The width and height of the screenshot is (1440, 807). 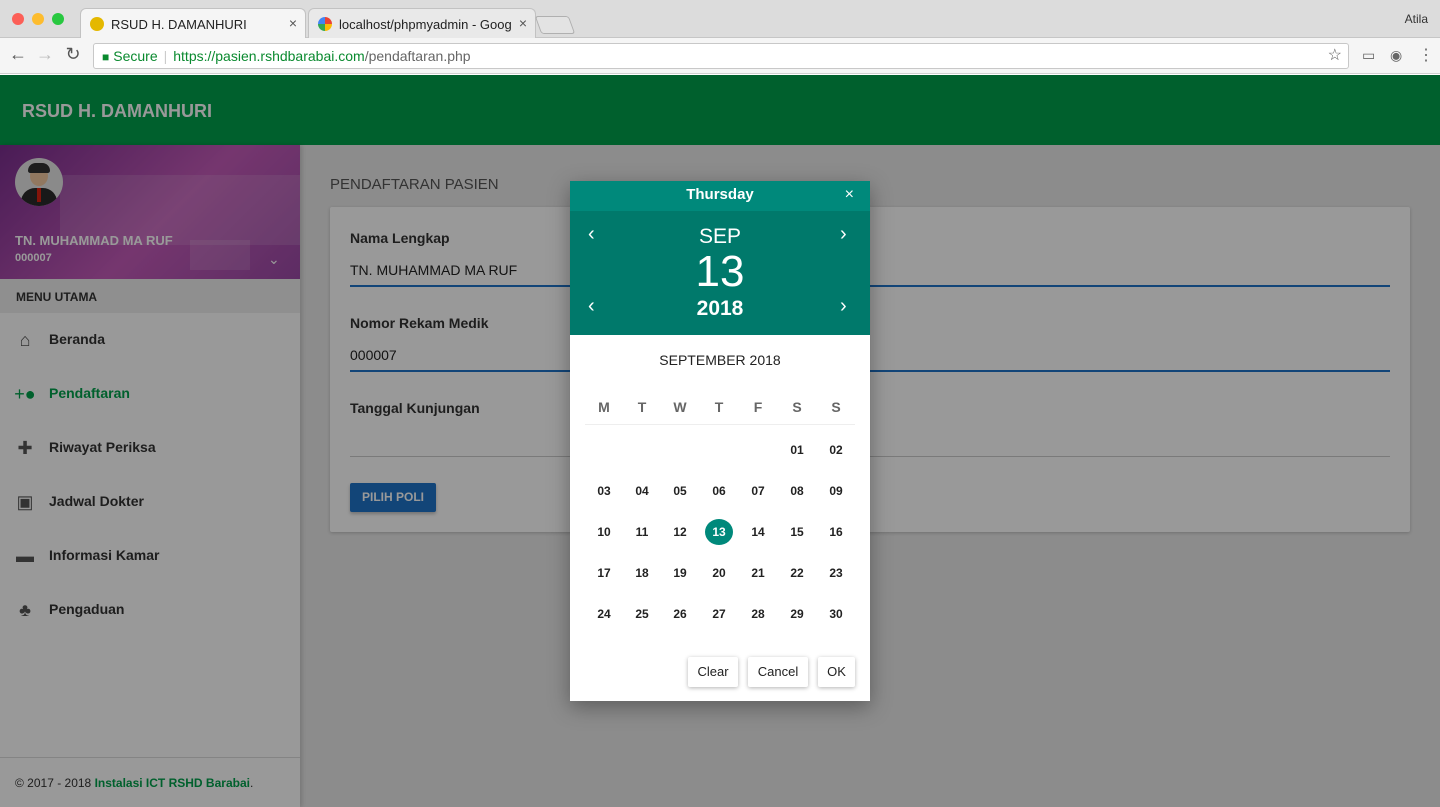 What do you see at coordinates (797, 450) in the screenshot?
I see `calendar-day: 01` at bounding box center [797, 450].